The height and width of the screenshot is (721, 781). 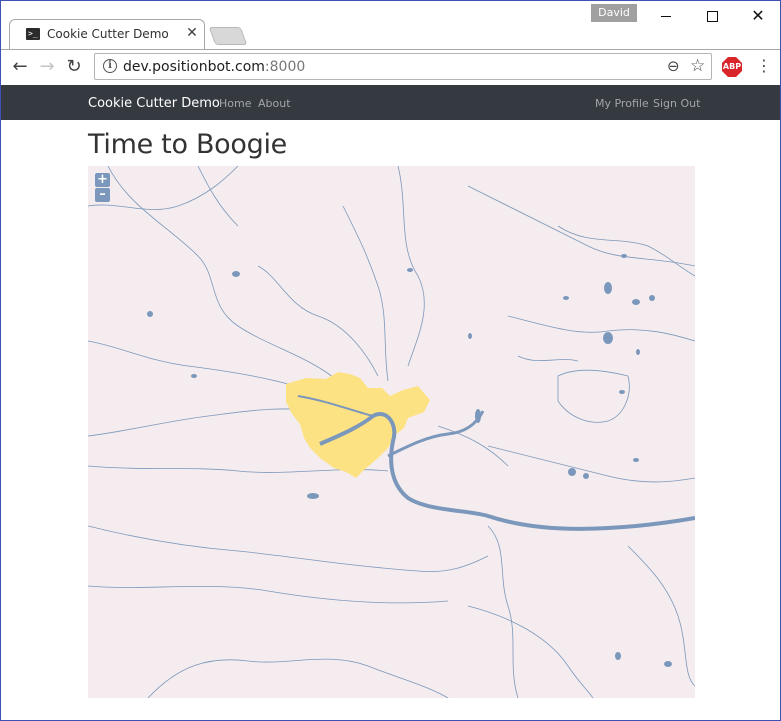 I want to click on profile-name-badge: David, so click(x=614, y=13).